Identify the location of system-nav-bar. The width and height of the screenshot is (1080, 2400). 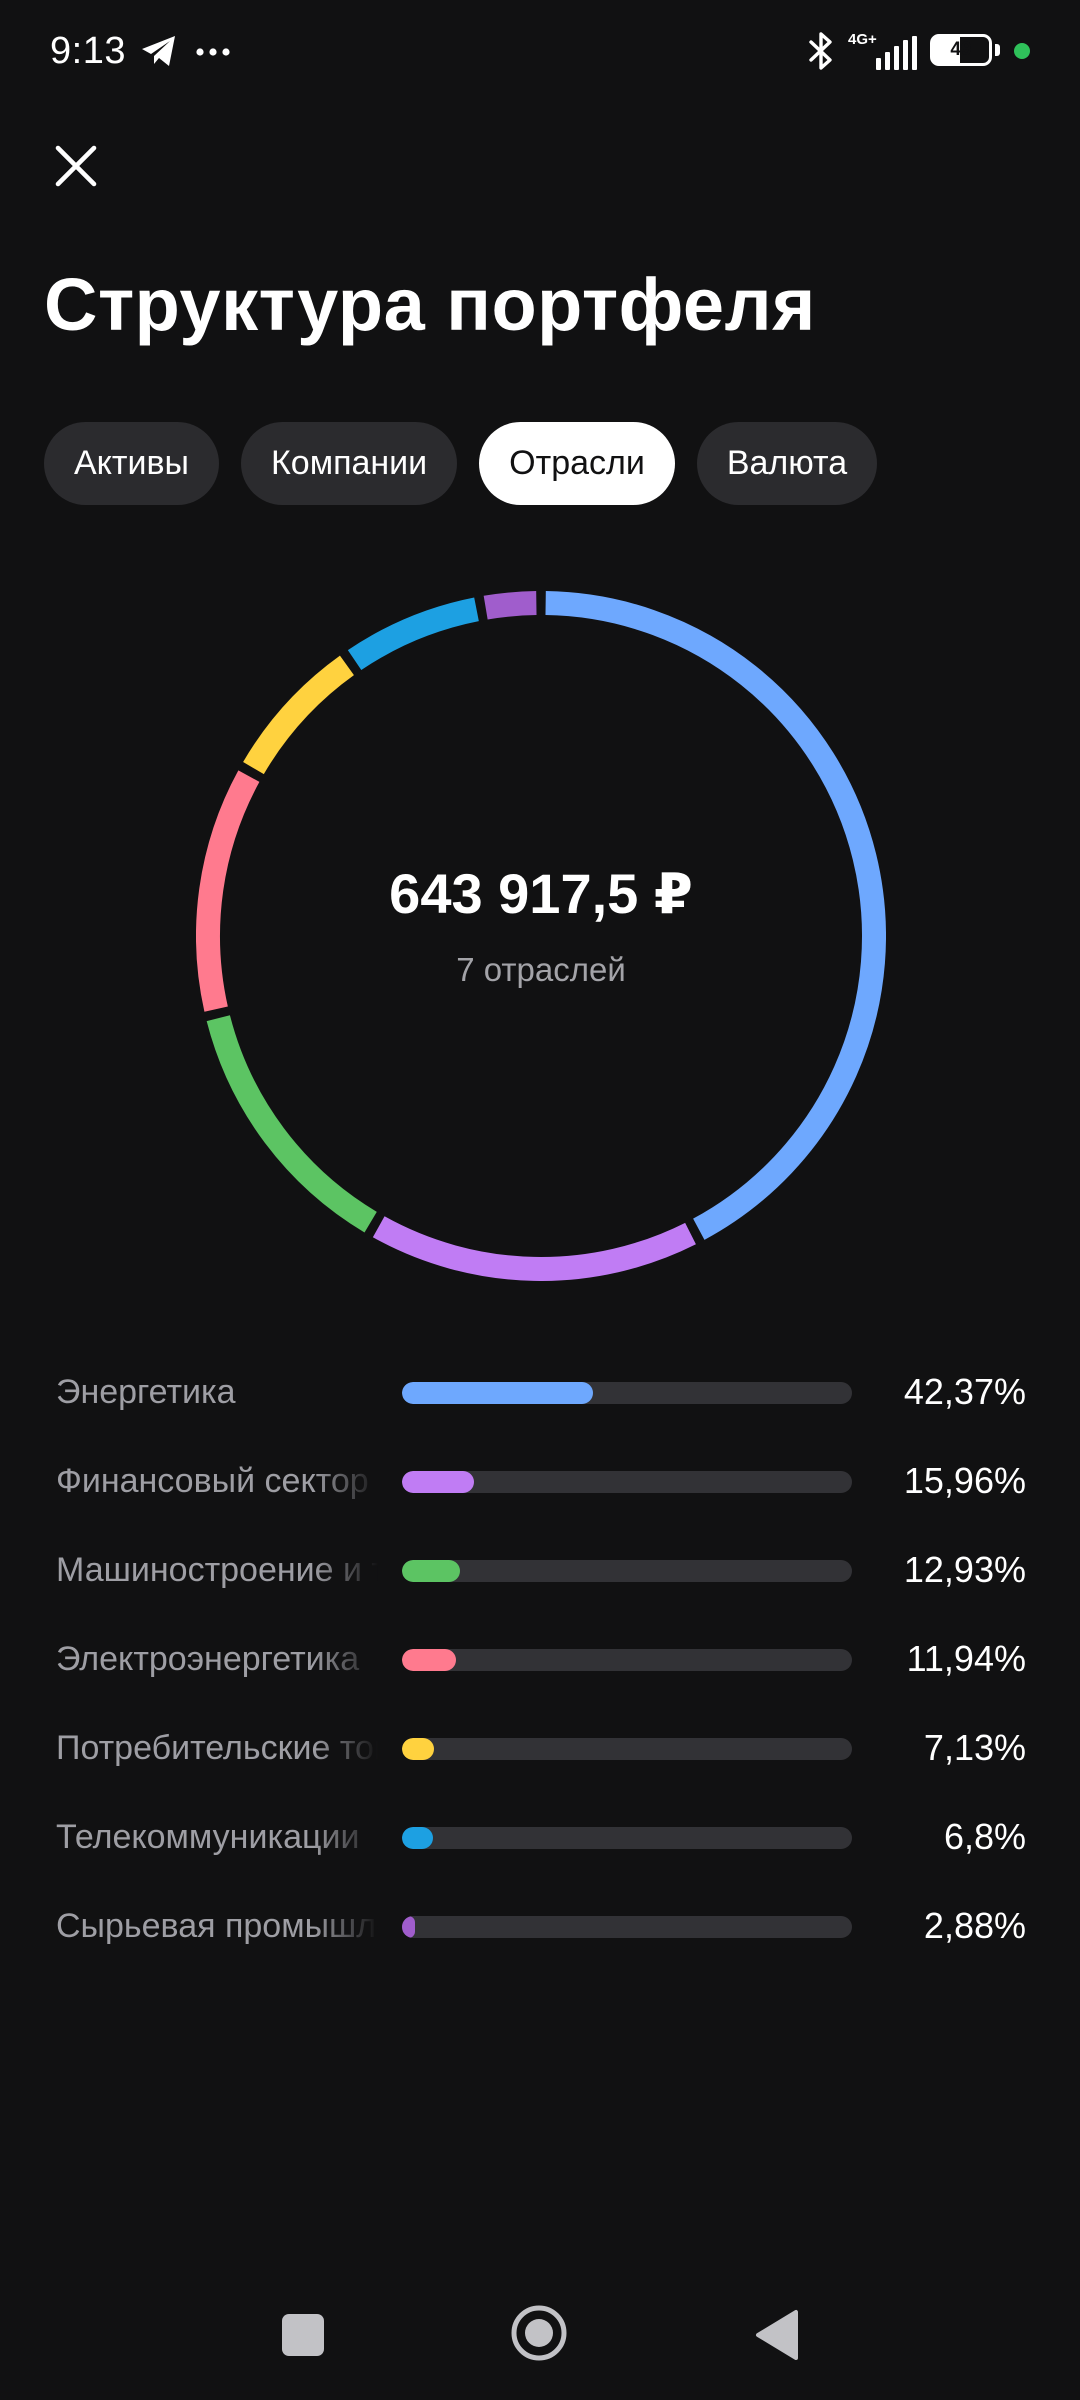
(540, 2335).